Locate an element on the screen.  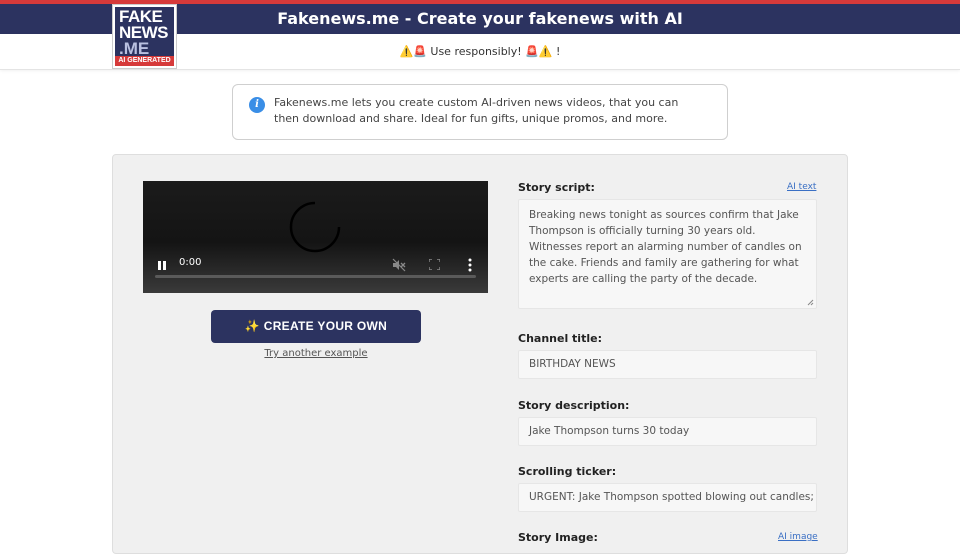
video-controls: 0:00 is located at coordinates (315, 270).